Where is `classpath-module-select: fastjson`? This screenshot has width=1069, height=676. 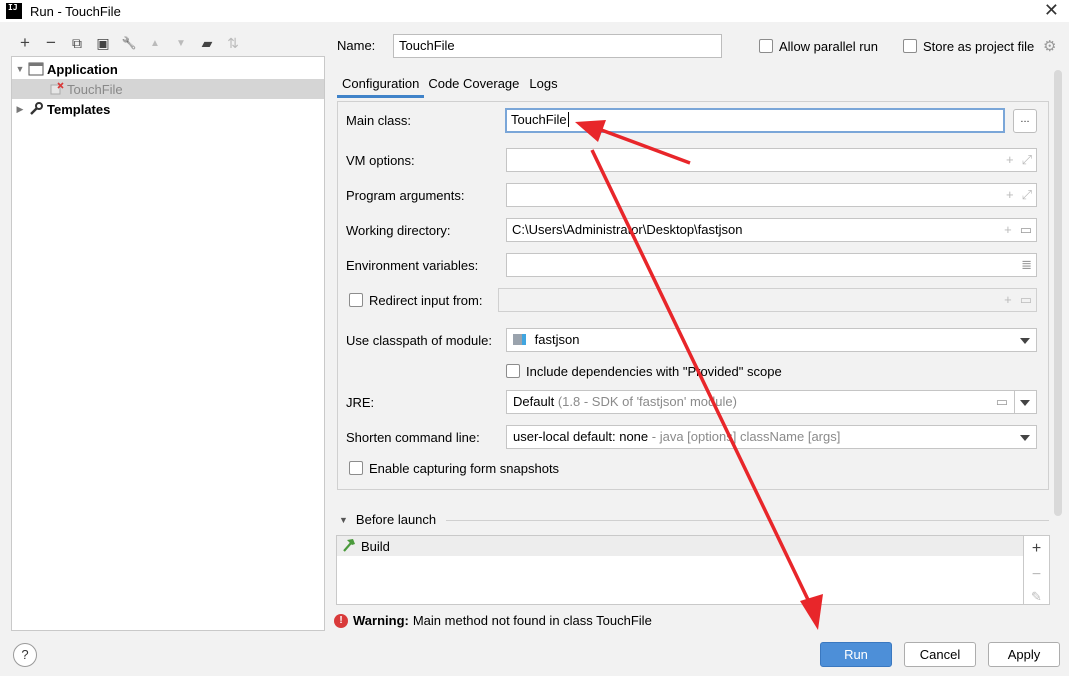 classpath-module-select: fastjson is located at coordinates (771, 340).